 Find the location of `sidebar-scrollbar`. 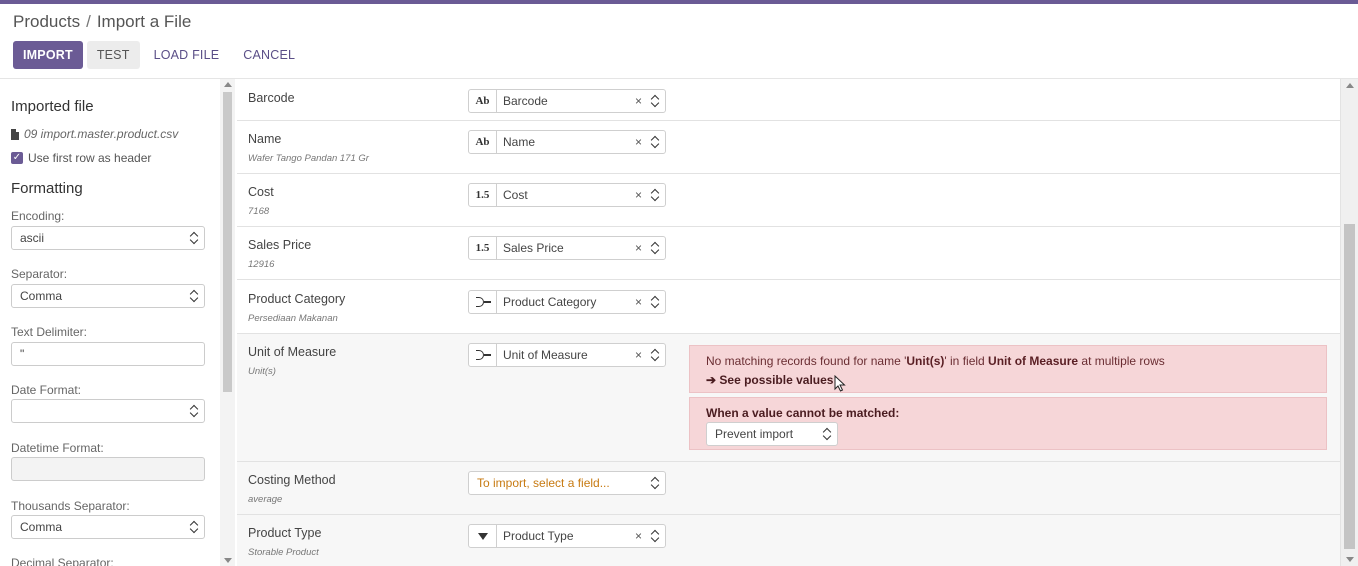

sidebar-scrollbar is located at coordinates (227, 322).